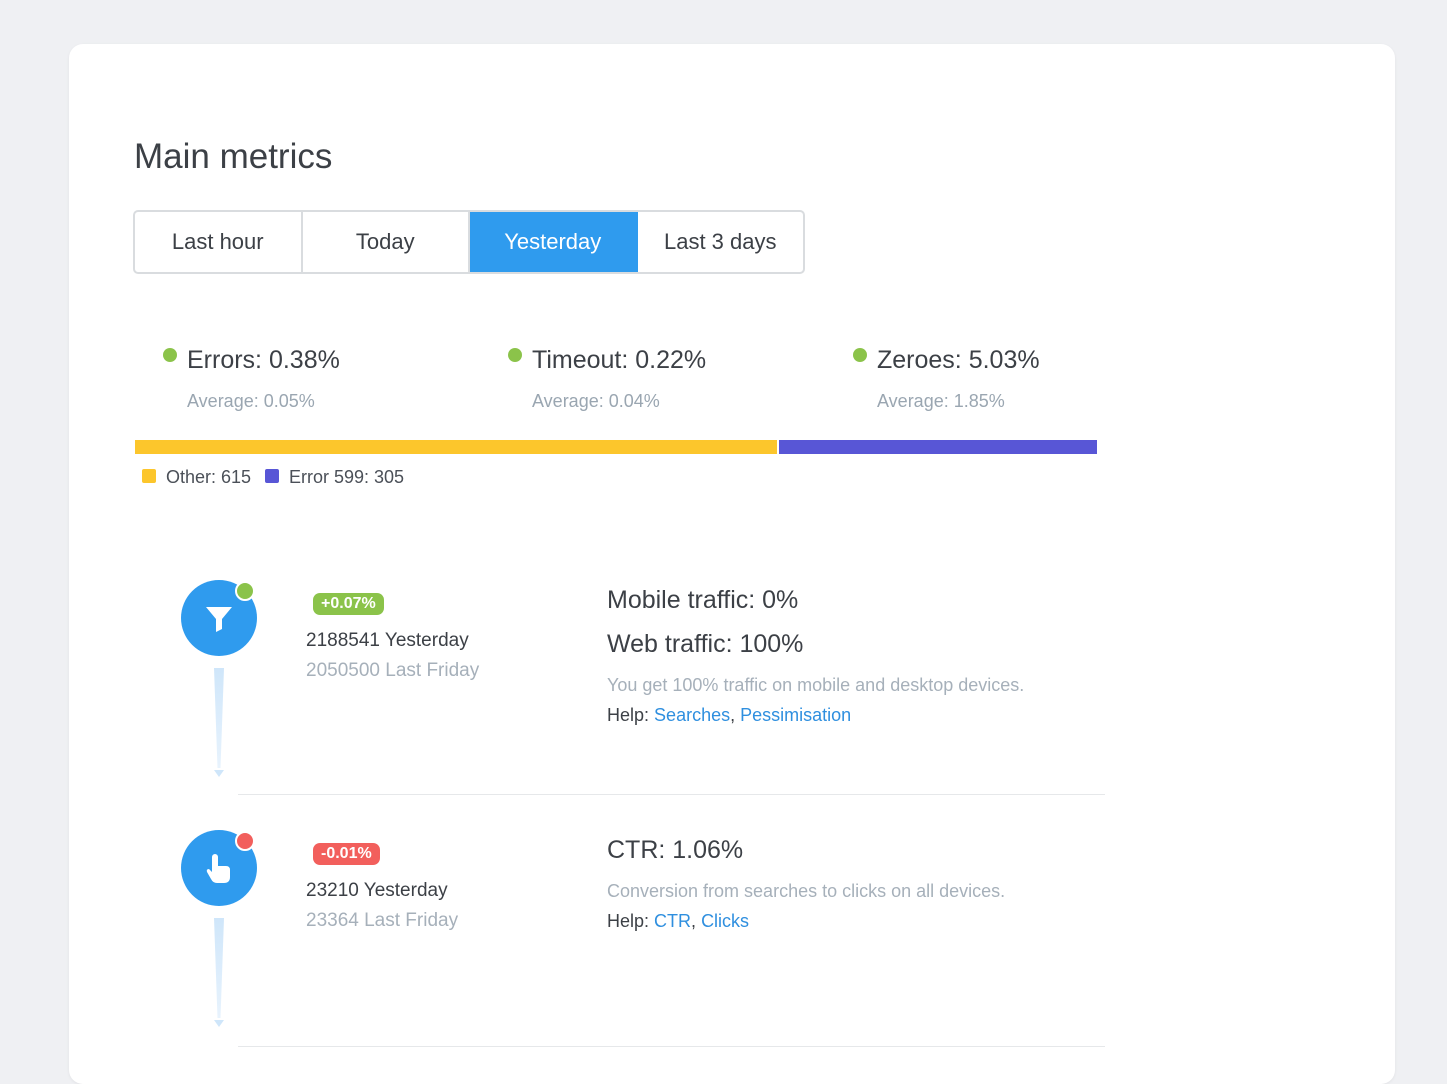 The width and height of the screenshot is (1447, 1084). Describe the element at coordinates (386, 242) in the screenshot. I see `tab-today: Today` at that location.